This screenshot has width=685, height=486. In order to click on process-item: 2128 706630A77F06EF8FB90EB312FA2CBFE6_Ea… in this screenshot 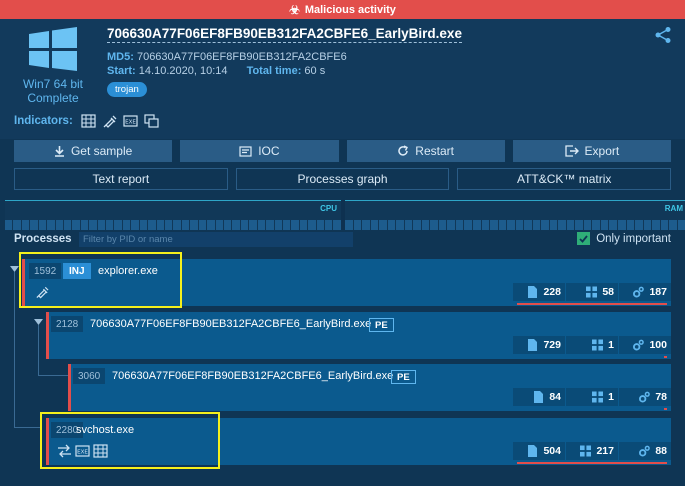, I will do `click(358, 335)`.